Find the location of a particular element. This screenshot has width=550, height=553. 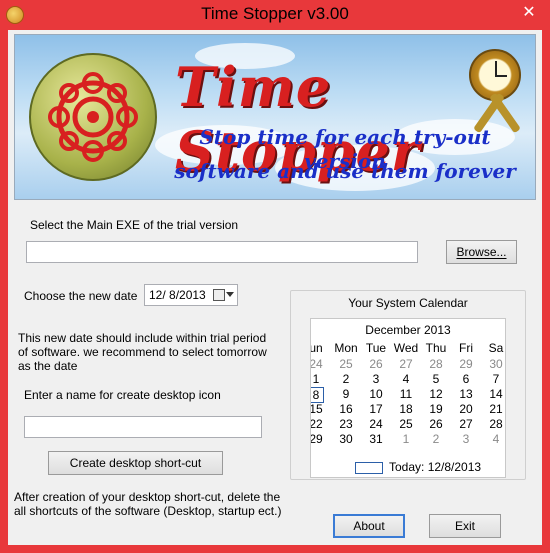

banner-line2: software and use them forever is located at coordinates (345, 171).